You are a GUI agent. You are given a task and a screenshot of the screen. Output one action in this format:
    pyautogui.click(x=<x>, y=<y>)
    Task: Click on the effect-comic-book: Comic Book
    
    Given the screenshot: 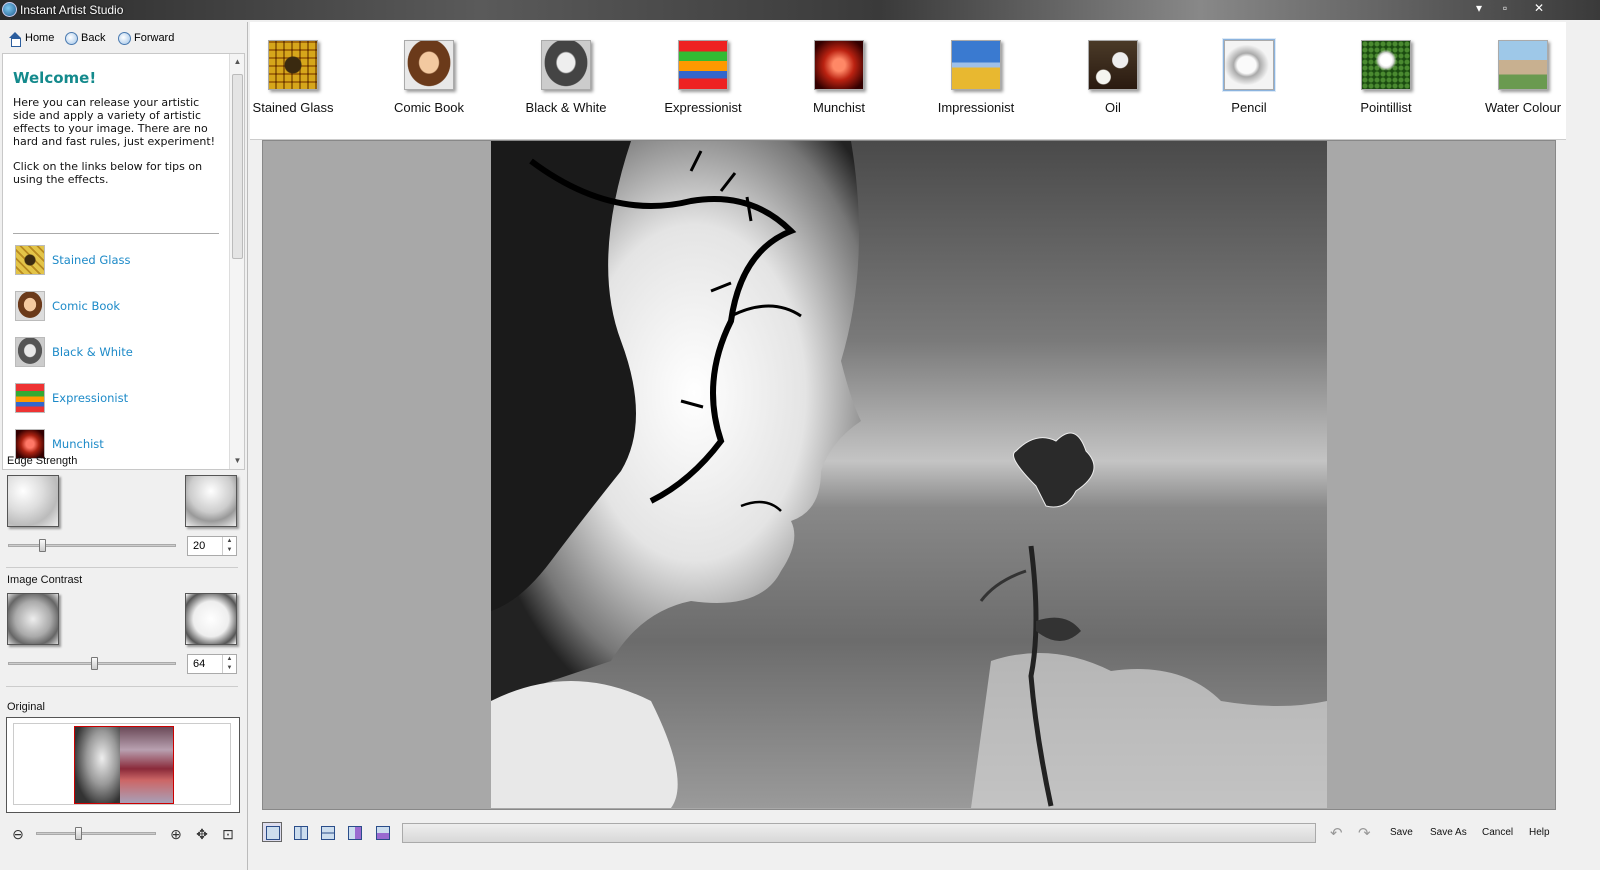 What is the action you would take?
    pyautogui.click(x=429, y=88)
    